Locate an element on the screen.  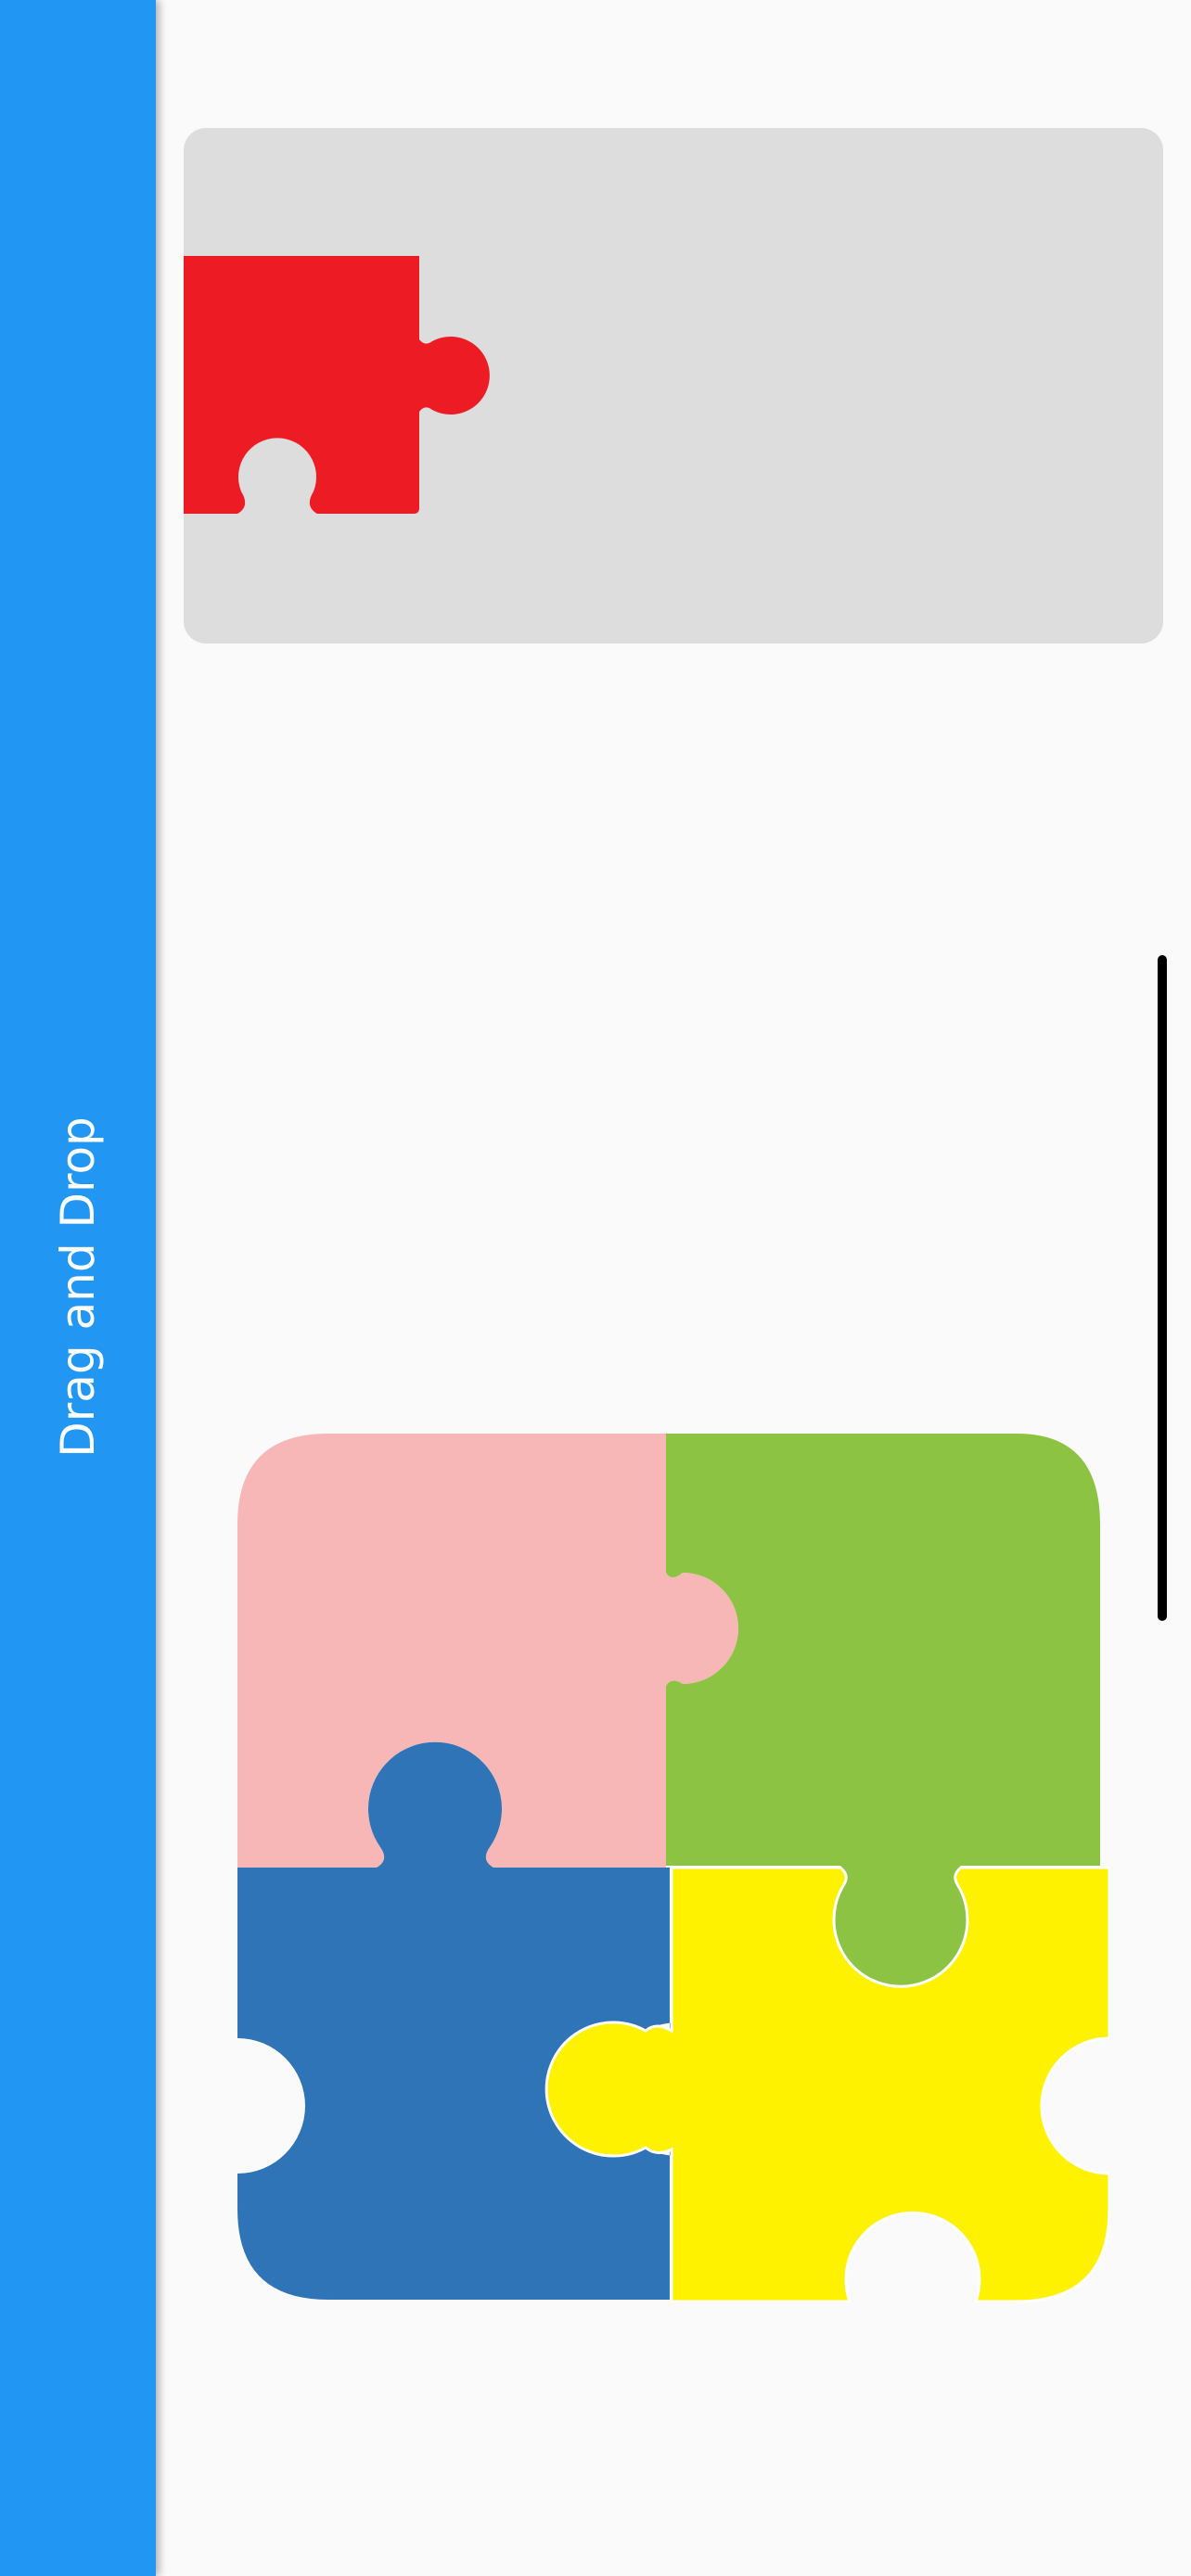
app-bar: Drag and Drop is located at coordinates (78, 1288).